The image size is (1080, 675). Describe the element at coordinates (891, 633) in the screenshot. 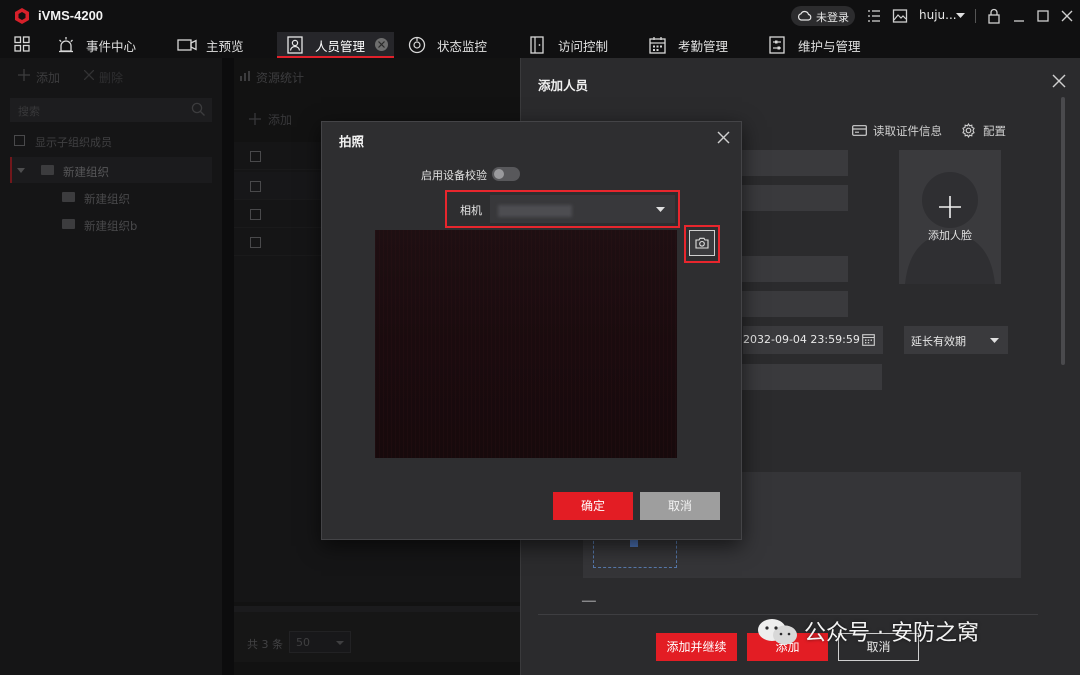

I see `watermark-text: 公众号 · 安防之窝` at that location.